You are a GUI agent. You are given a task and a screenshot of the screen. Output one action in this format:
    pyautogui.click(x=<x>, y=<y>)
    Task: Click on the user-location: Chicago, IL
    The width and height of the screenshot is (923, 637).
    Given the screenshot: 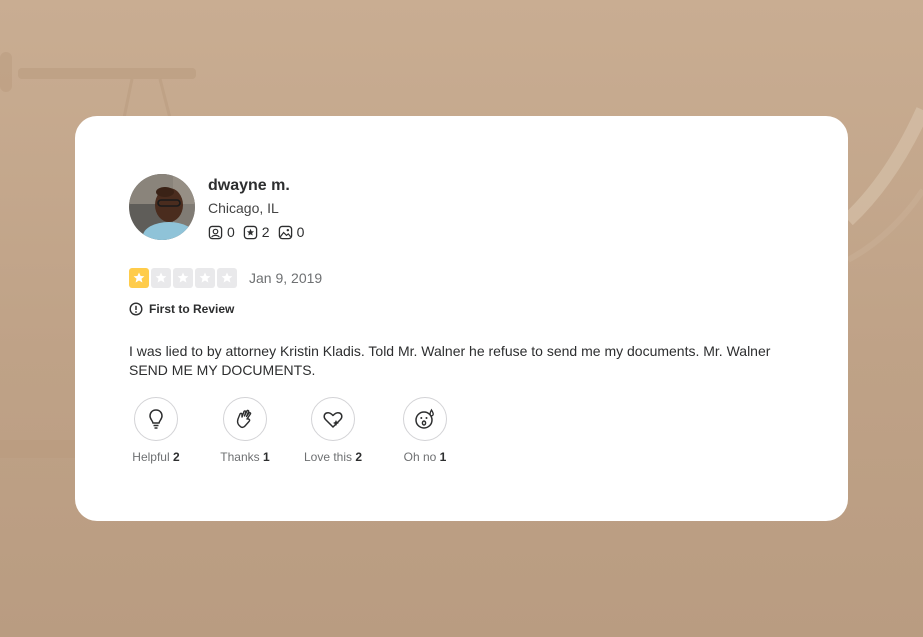 What is the action you would take?
    pyautogui.click(x=243, y=208)
    